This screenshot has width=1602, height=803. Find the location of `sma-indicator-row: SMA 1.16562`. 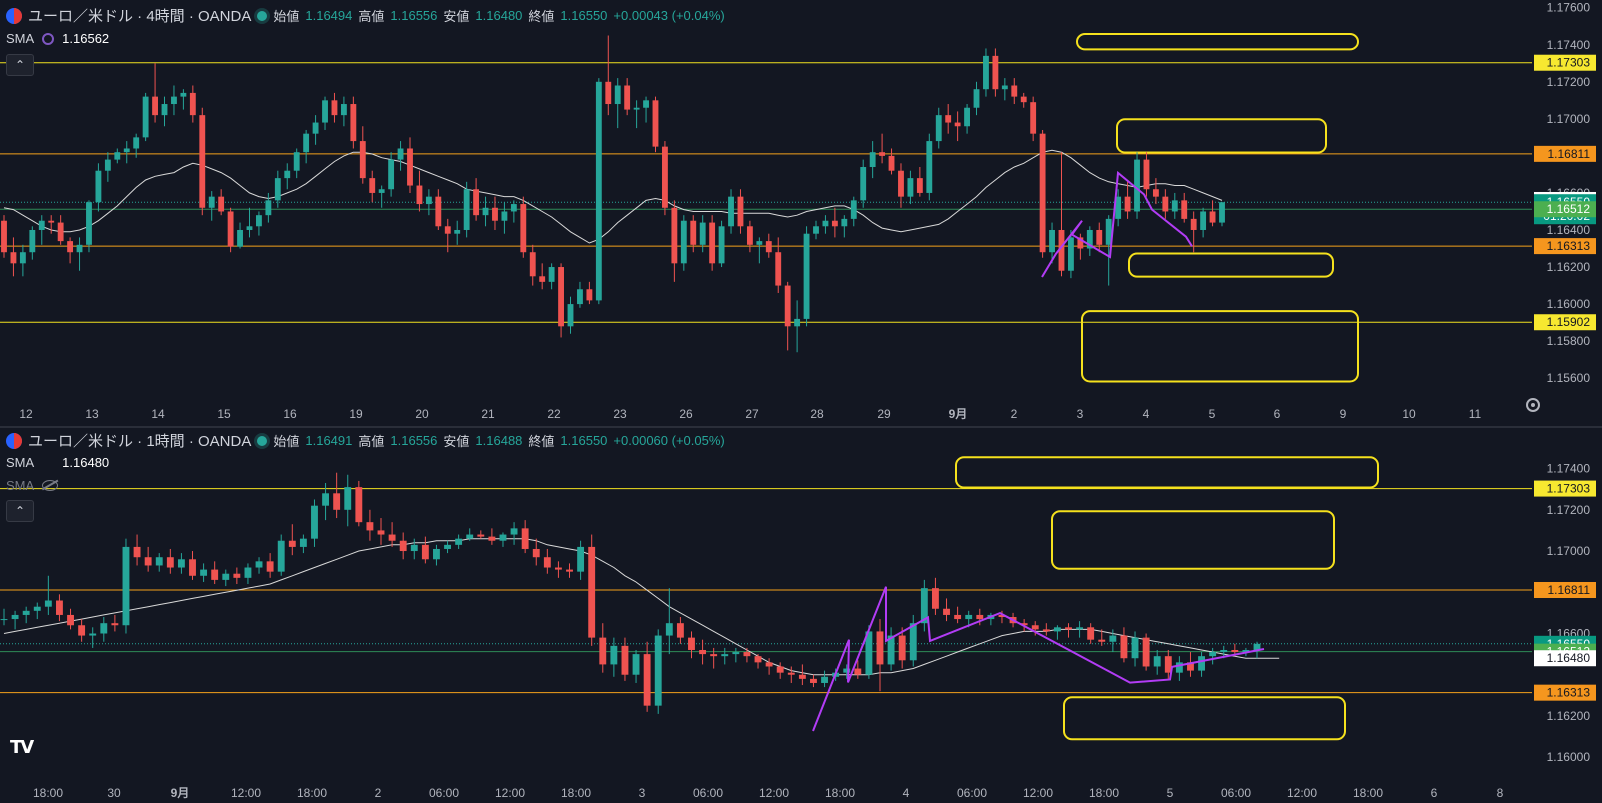

sma-indicator-row: SMA 1.16562 is located at coordinates (57, 38).